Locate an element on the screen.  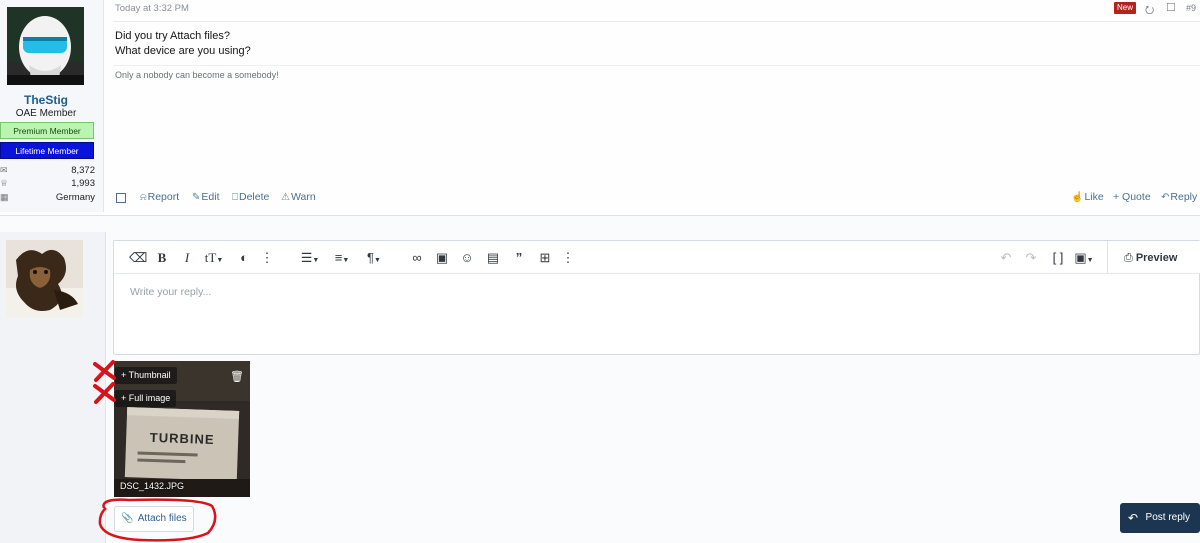
redo-icon: ↷ is located at coordinates (1031, 258).